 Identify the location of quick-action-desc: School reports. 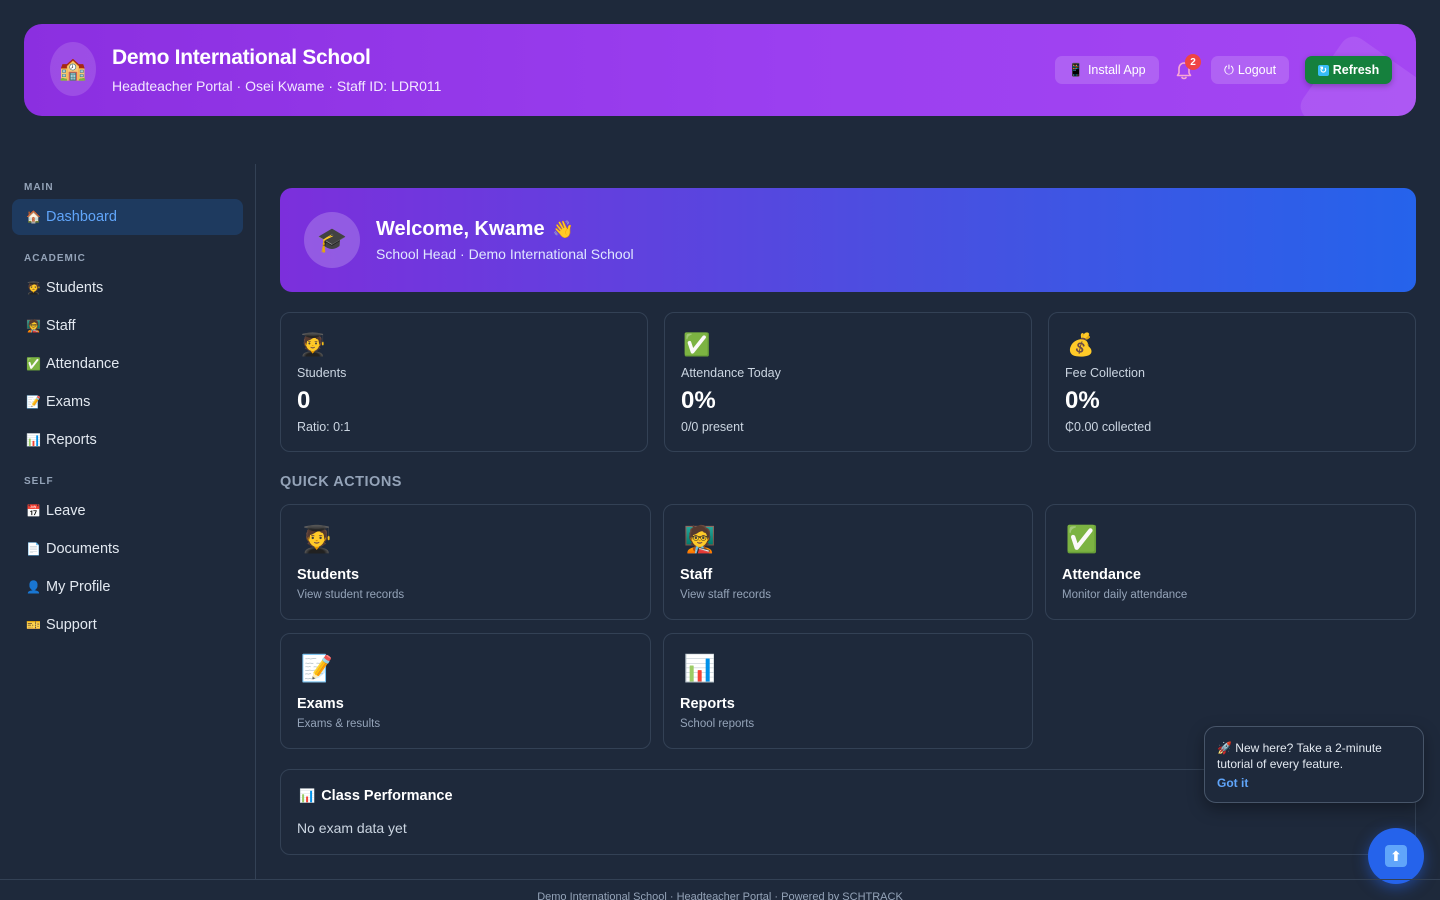
(717, 724).